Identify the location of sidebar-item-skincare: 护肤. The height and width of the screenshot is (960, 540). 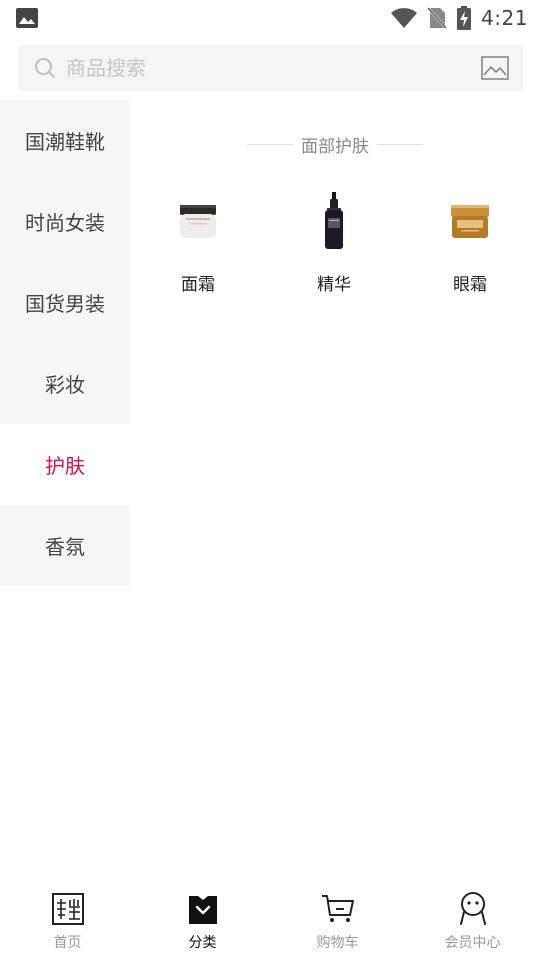
(65, 464).